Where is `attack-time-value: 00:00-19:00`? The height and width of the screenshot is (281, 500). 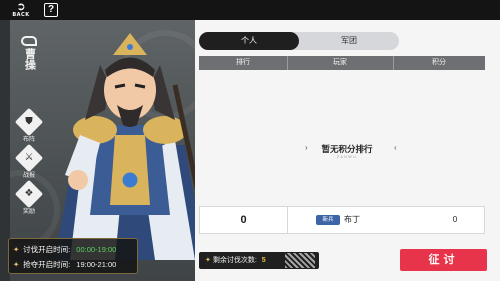
attack-time-value: 00:00-19:00 is located at coordinates (96, 249).